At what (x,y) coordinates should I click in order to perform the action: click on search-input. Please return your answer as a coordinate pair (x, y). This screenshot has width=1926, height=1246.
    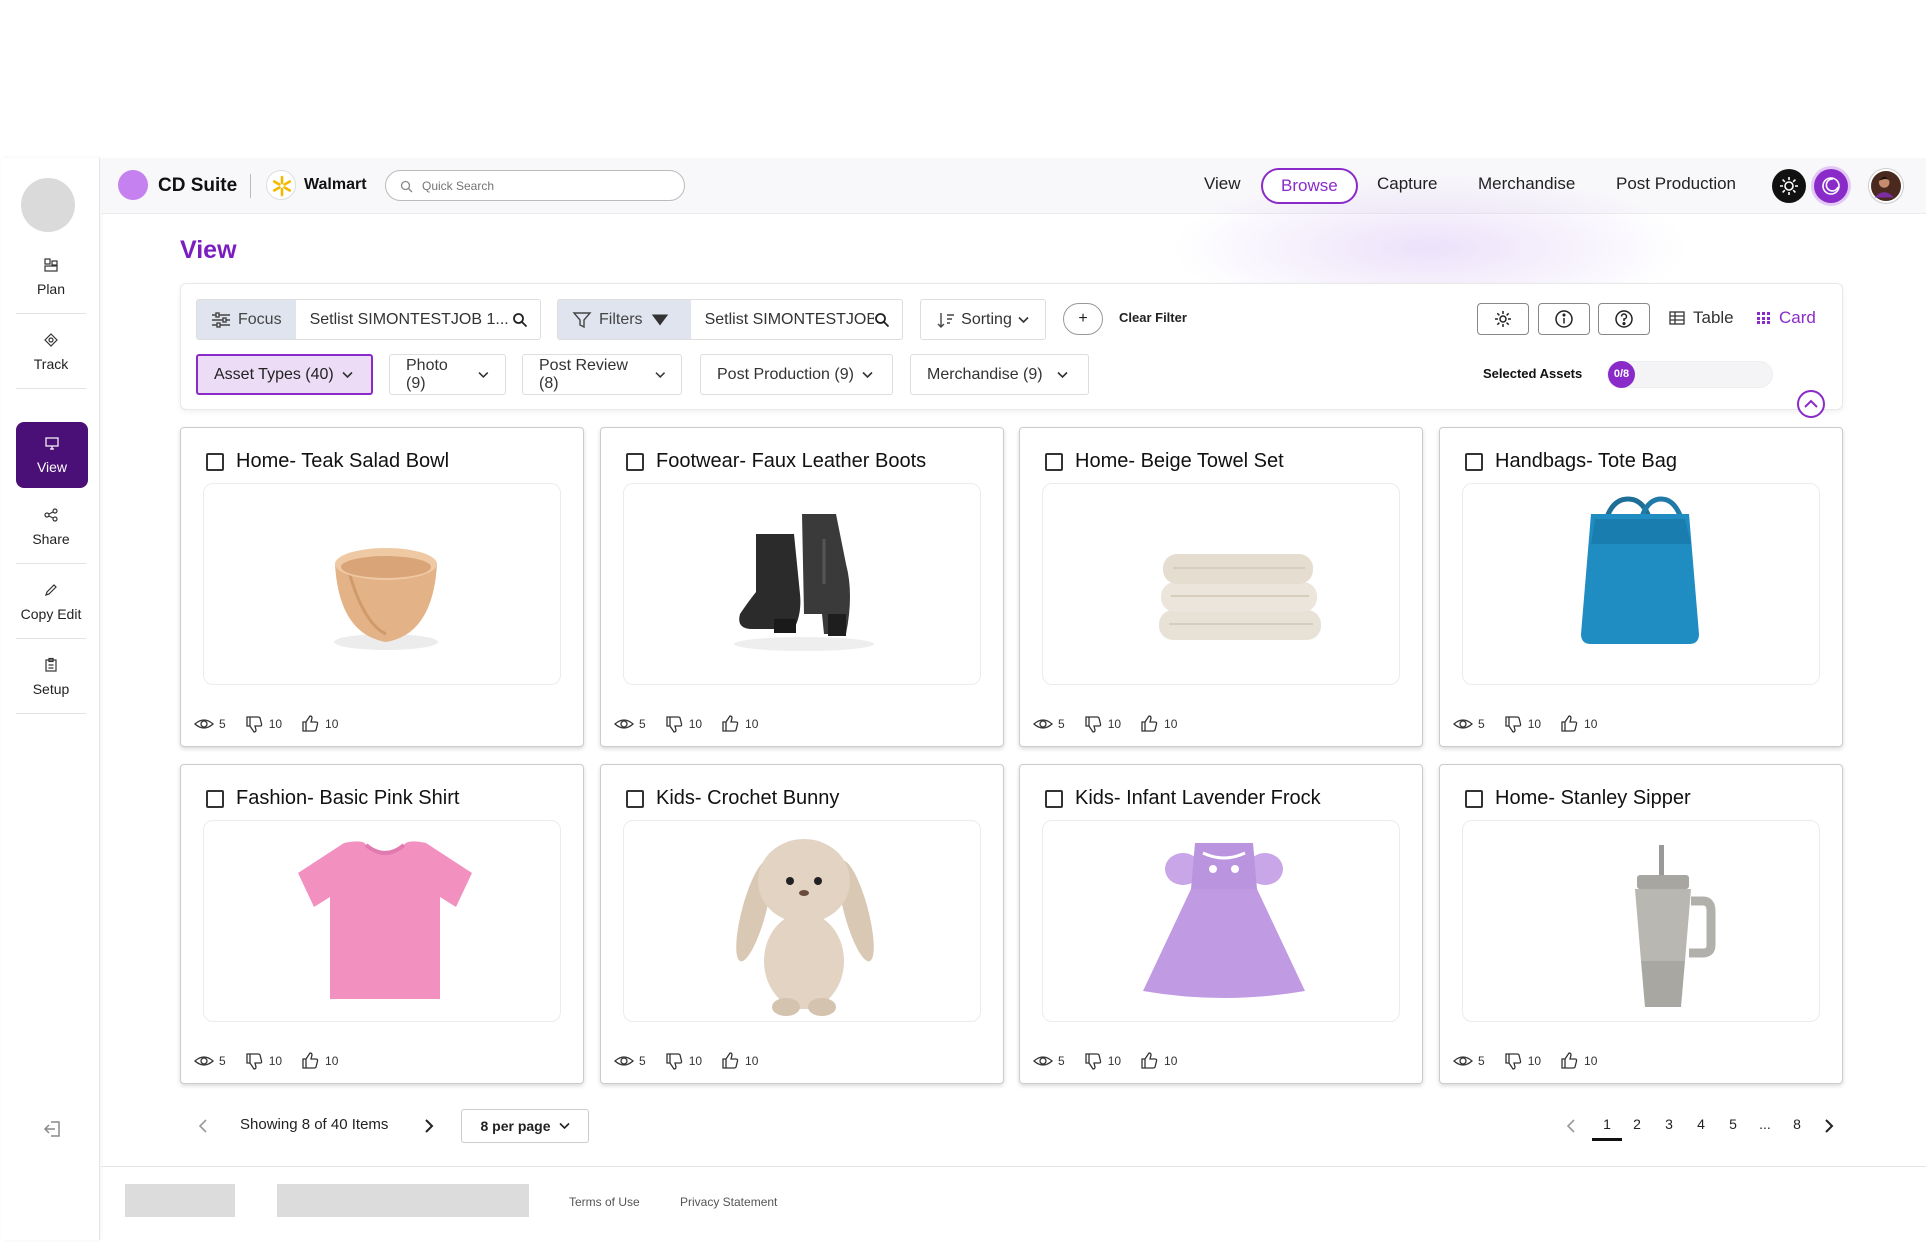
    Looking at the image, I should click on (547, 186).